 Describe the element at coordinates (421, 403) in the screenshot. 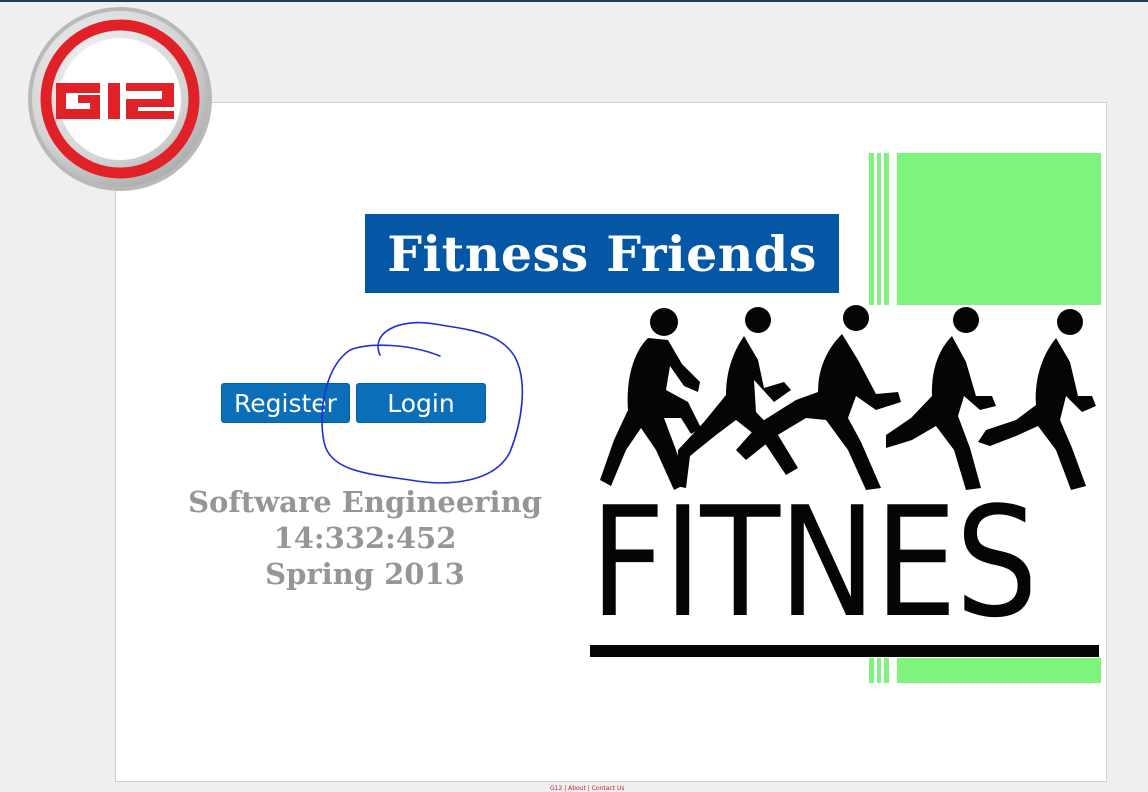

I see `login-button: Login` at that location.